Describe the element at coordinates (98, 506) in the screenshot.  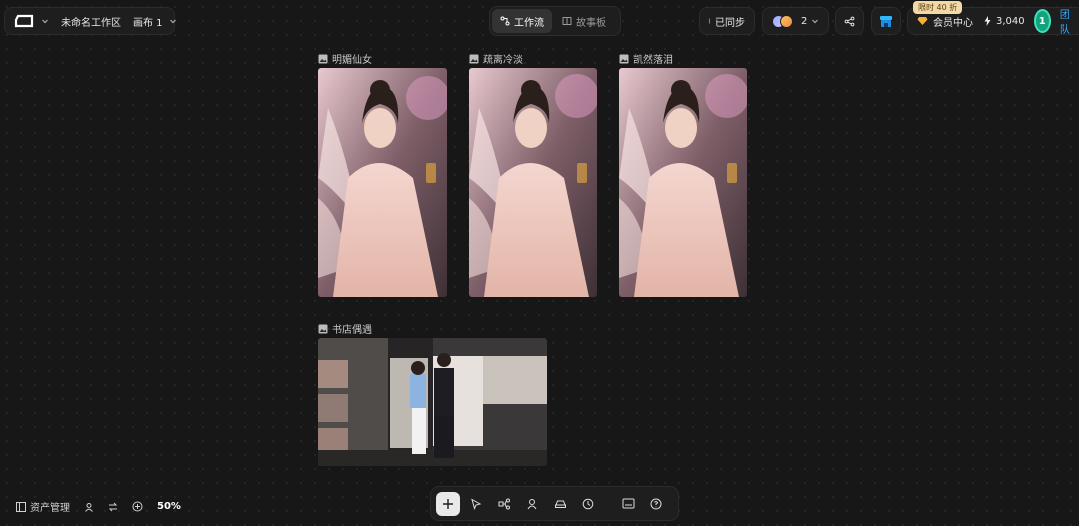
I see `status-bar: 资产管理 50%` at that location.